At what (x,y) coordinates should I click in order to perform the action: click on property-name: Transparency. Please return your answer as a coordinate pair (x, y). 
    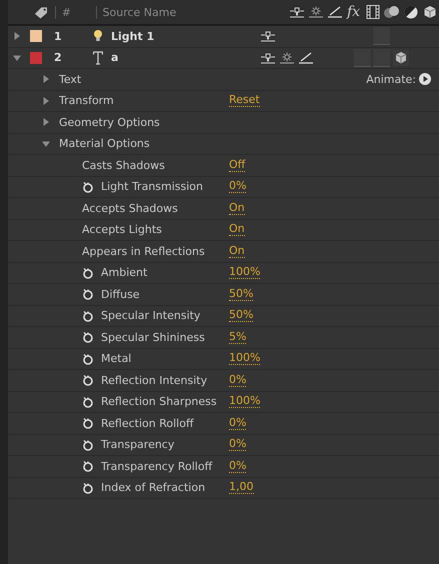
    Looking at the image, I should click on (137, 445).